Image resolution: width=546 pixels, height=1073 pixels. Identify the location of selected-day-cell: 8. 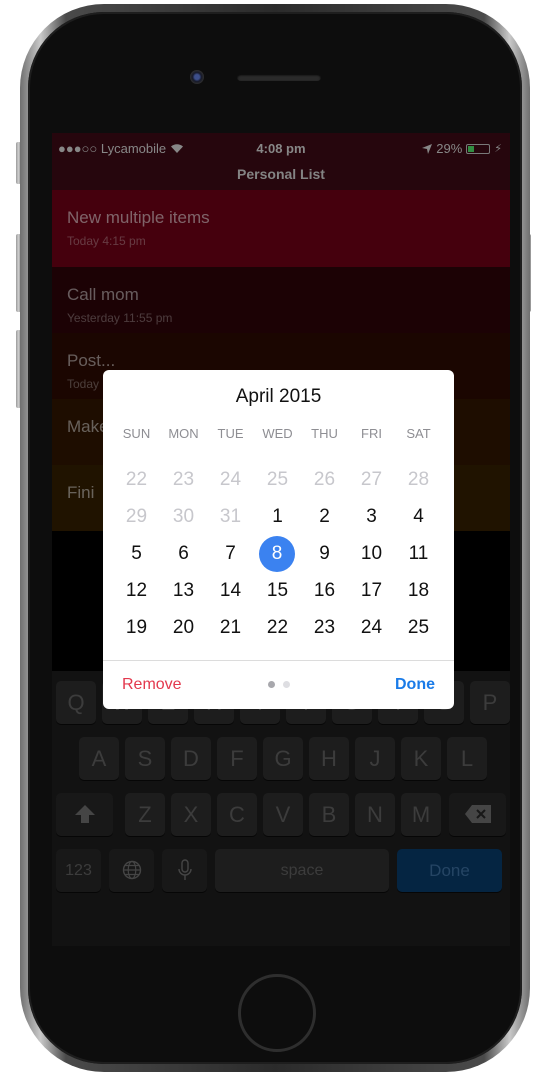
(277, 554).